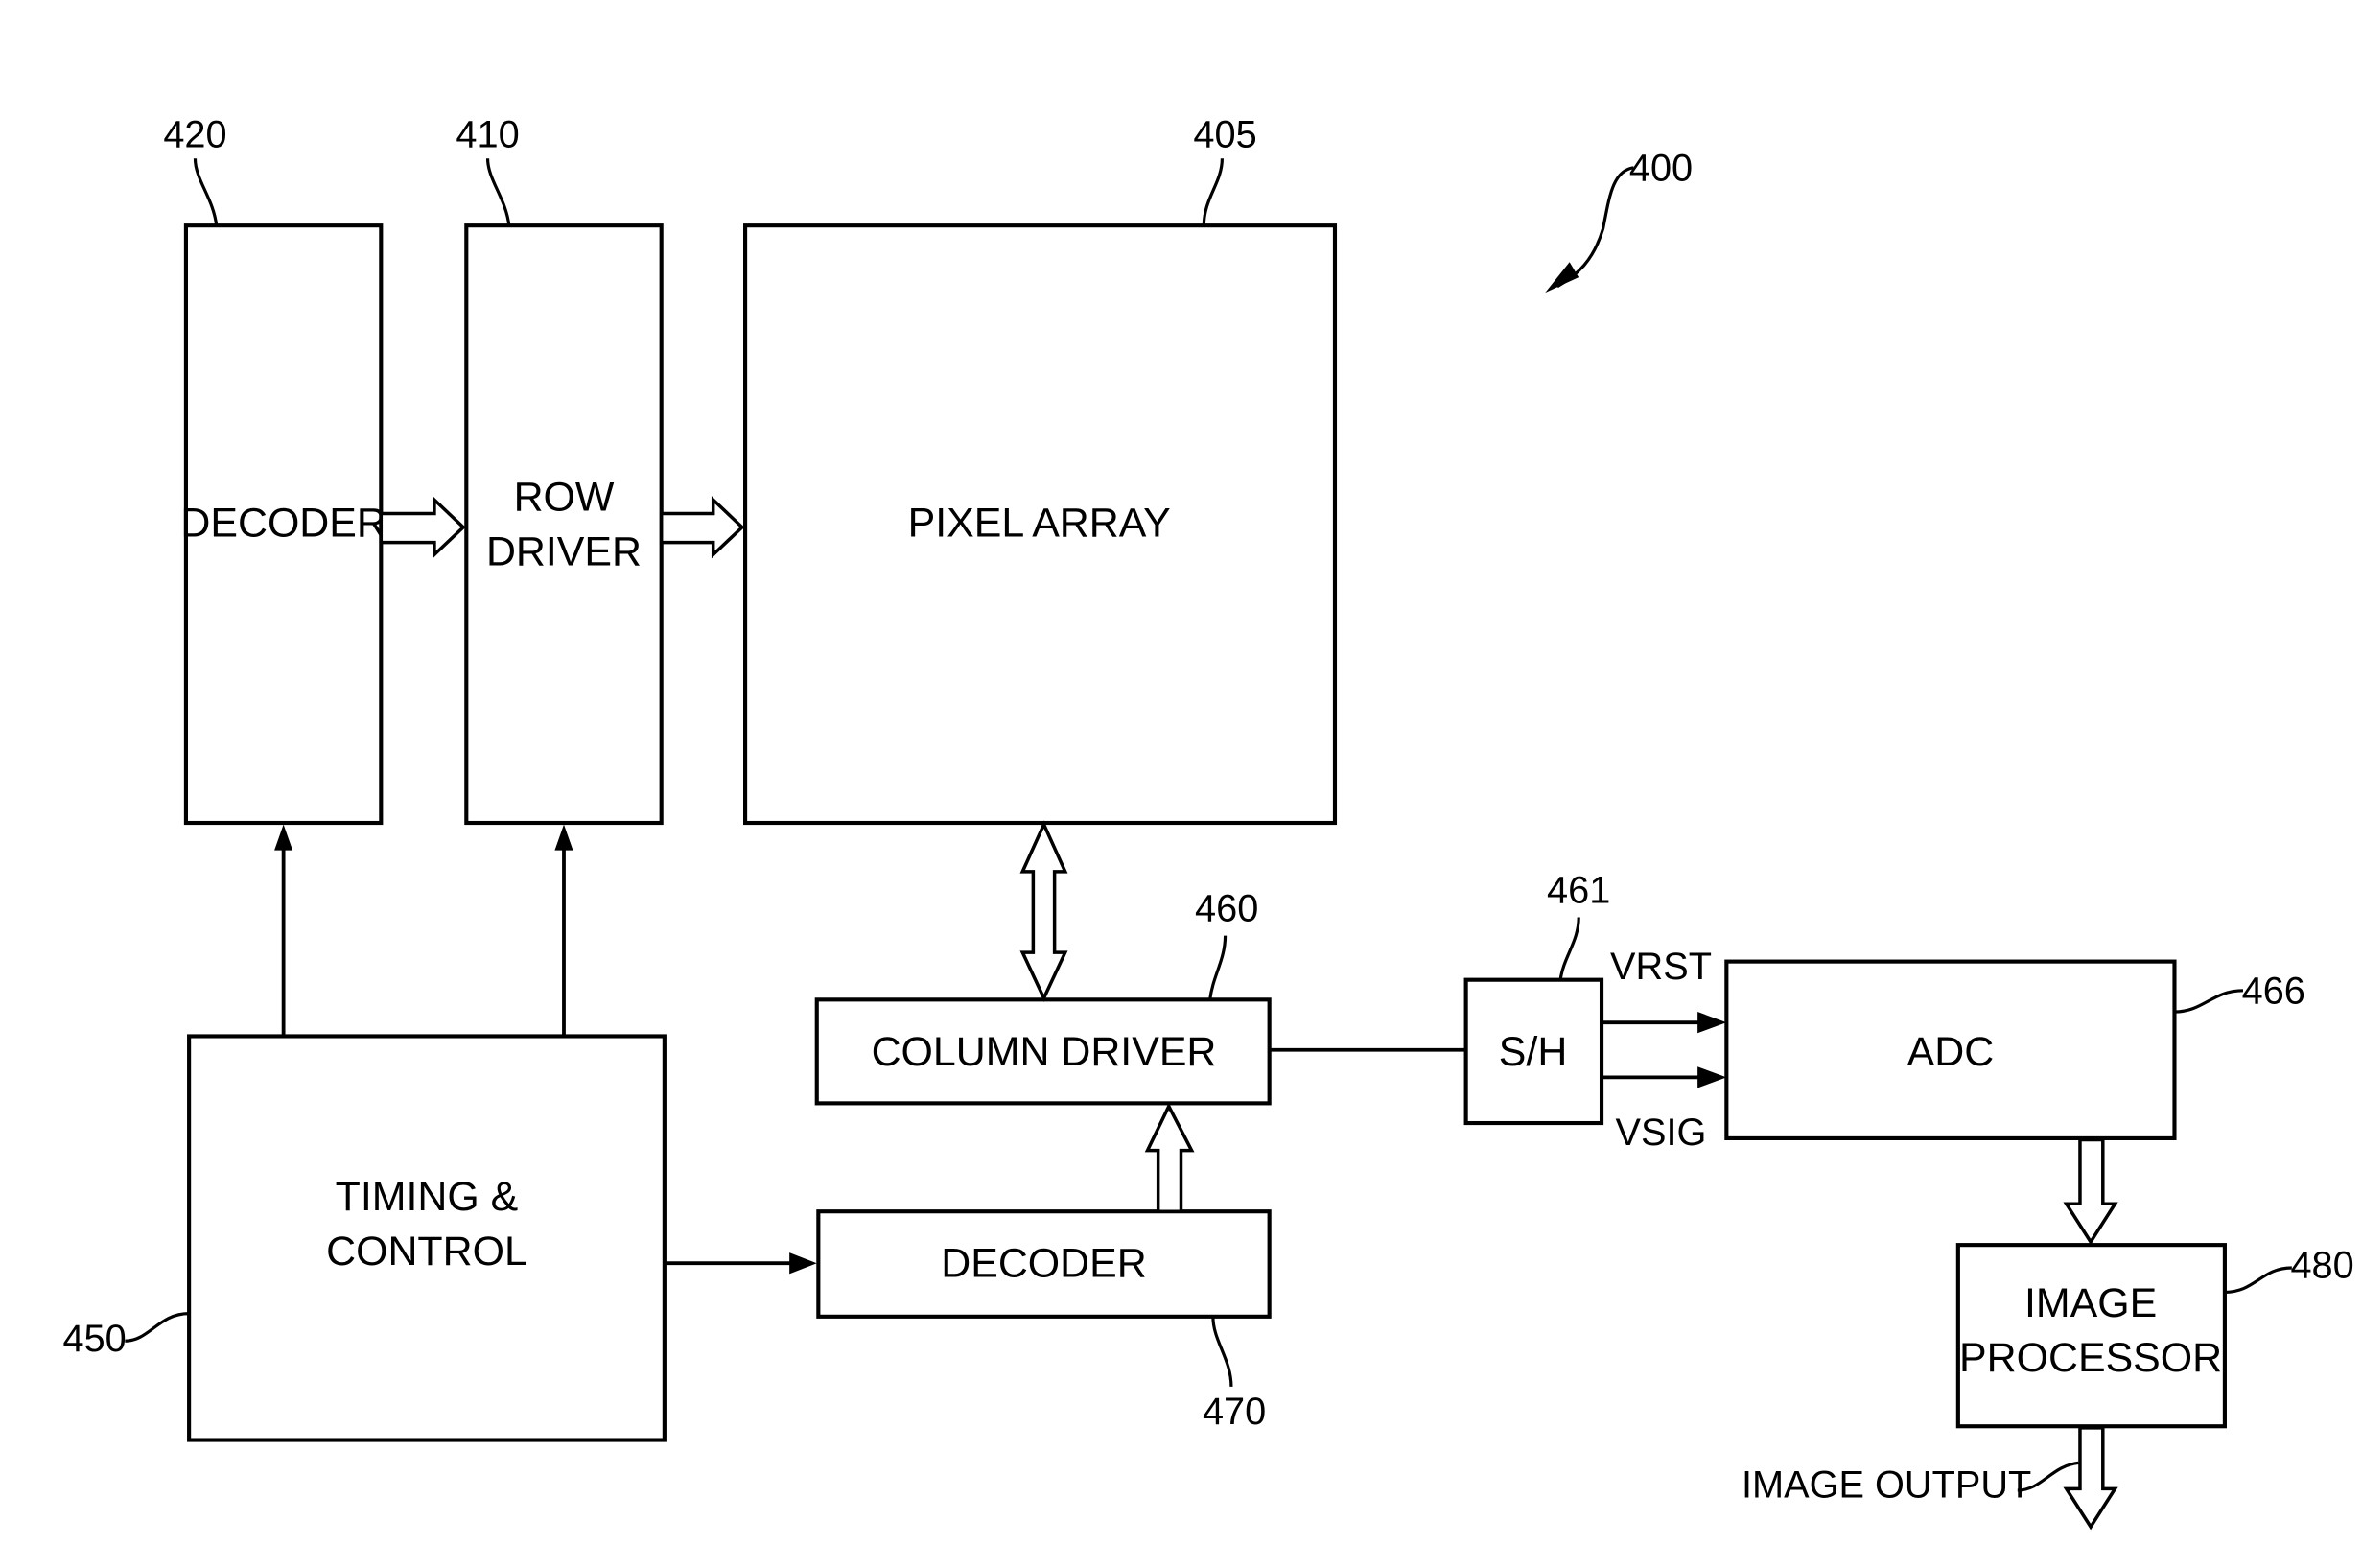 The image size is (2362, 1568). I want to click on column-decoder-ref-leader, so click(1222, 1351).